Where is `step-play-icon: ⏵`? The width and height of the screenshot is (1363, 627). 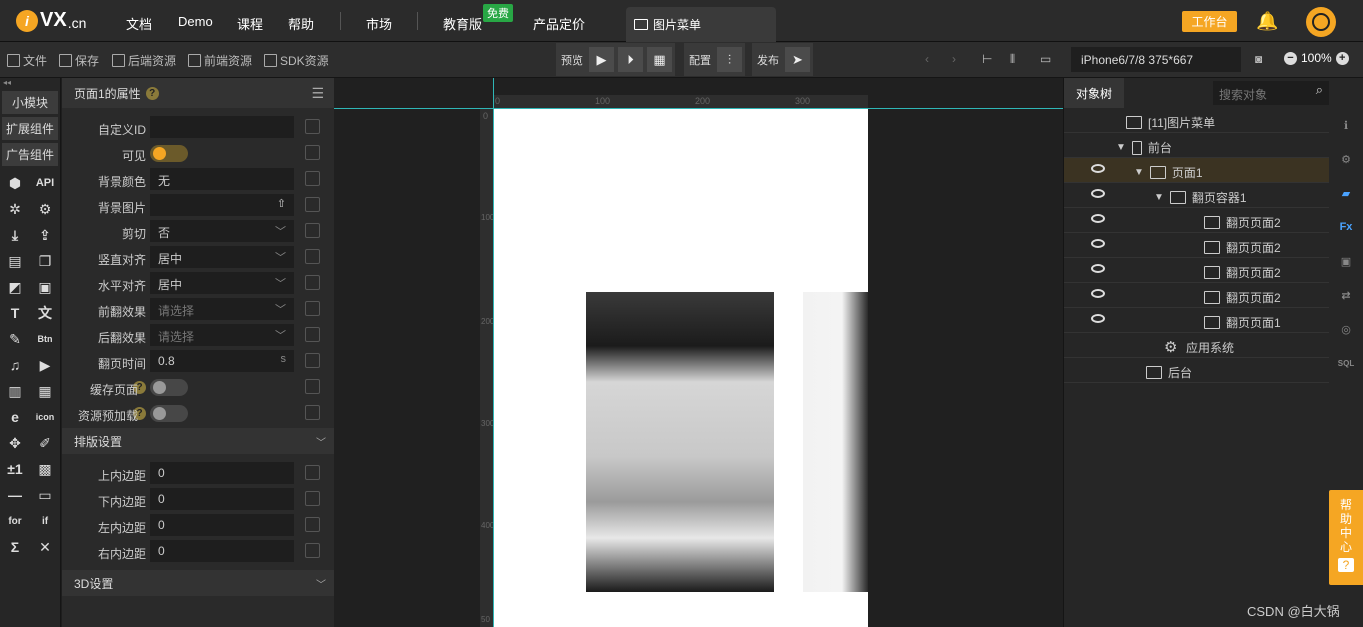
step-play-icon: ⏵ is located at coordinates (630, 59).